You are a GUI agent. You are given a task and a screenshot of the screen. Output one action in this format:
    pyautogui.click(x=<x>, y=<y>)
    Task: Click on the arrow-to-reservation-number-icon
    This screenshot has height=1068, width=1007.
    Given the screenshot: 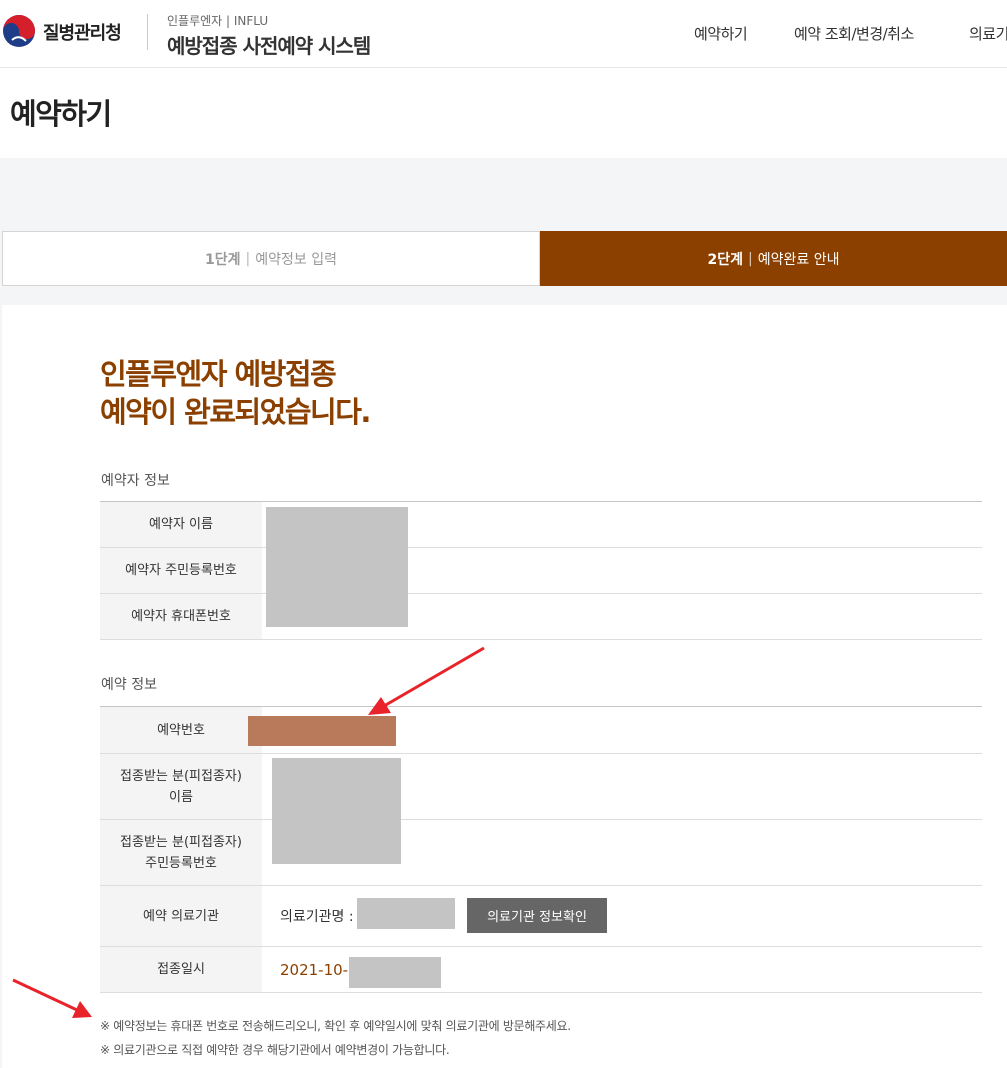 What is the action you would take?
    pyautogui.click(x=426, y=680)
    